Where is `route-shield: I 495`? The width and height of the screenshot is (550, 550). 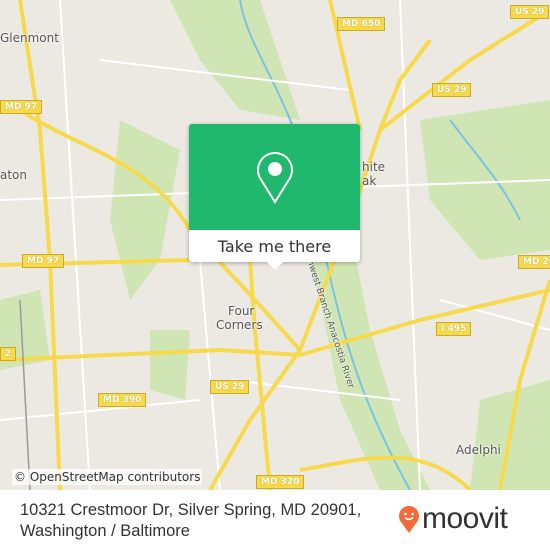
route-shield: I 495 is located at coordinates (454, 329).